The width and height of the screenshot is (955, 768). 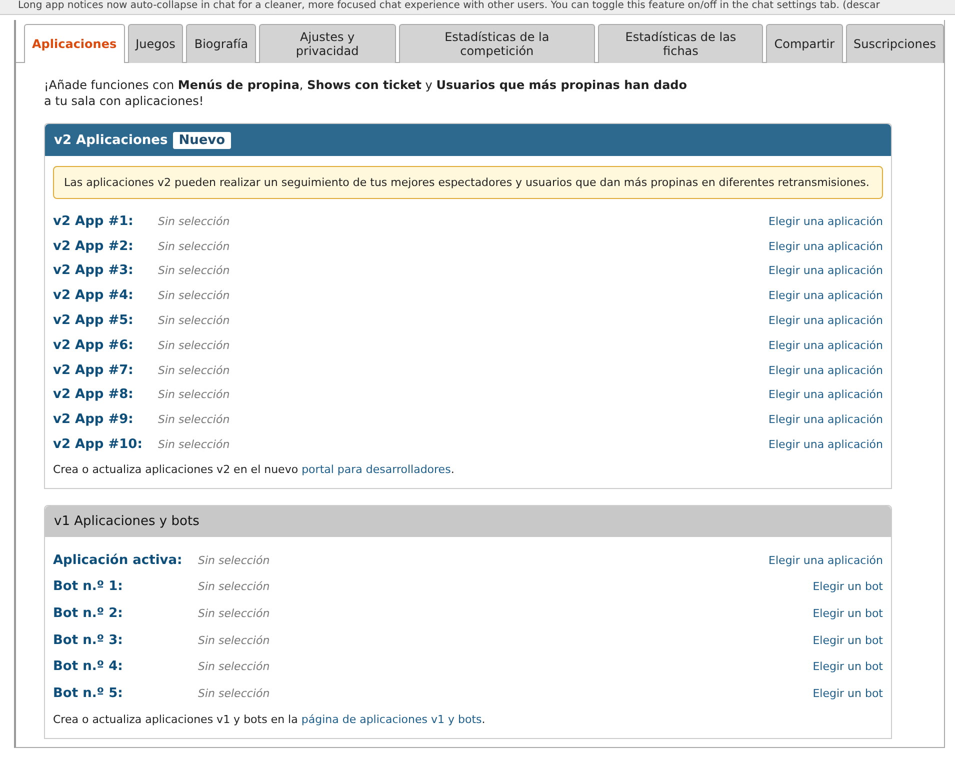 What do you see at coordinates (93, 221) in the screenshot?
I see `slot-label: v2 App #1:` at bounding box center [93, 221].